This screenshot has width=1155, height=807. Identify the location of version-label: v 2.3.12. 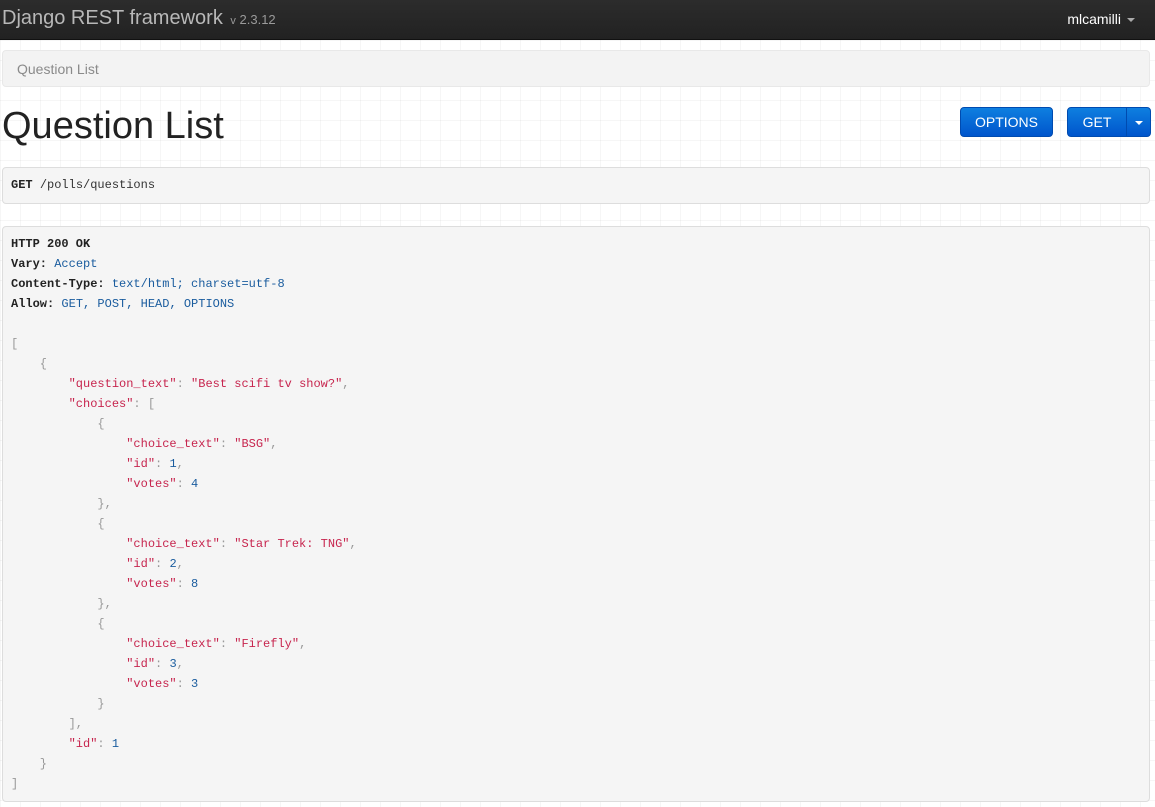
(253, 19).